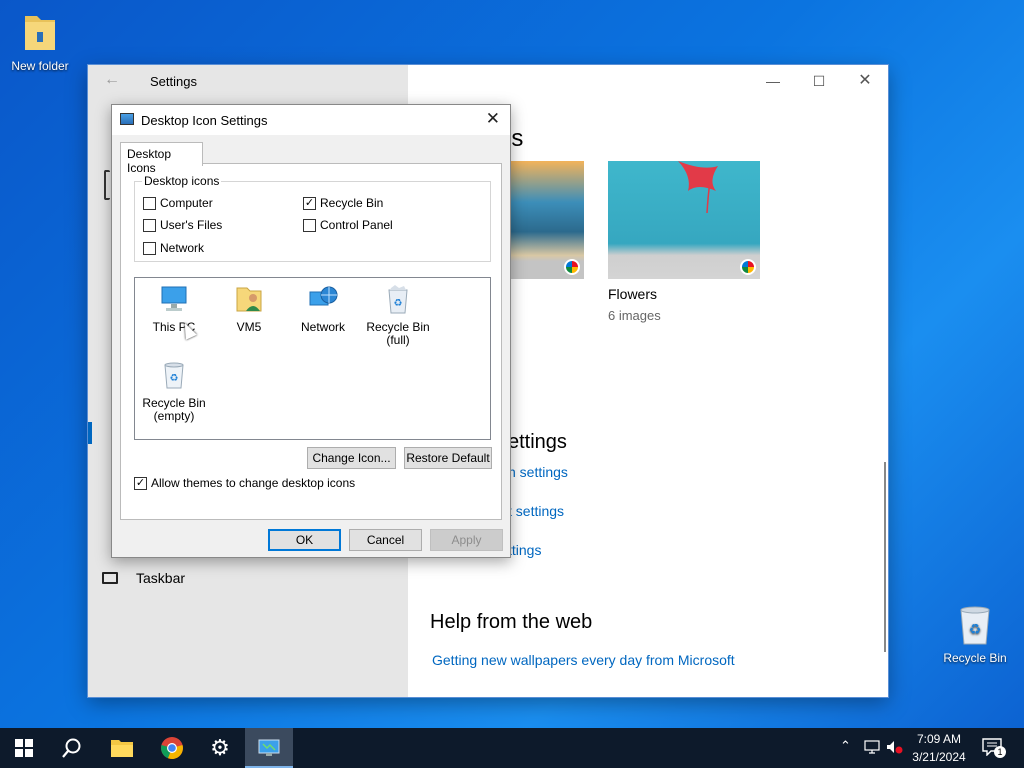 The height and width of the screenshot is (768, 1024). Describe the element at coordinates (895, 747) in the screenshot. I see `volume-muted-icon` at that location.